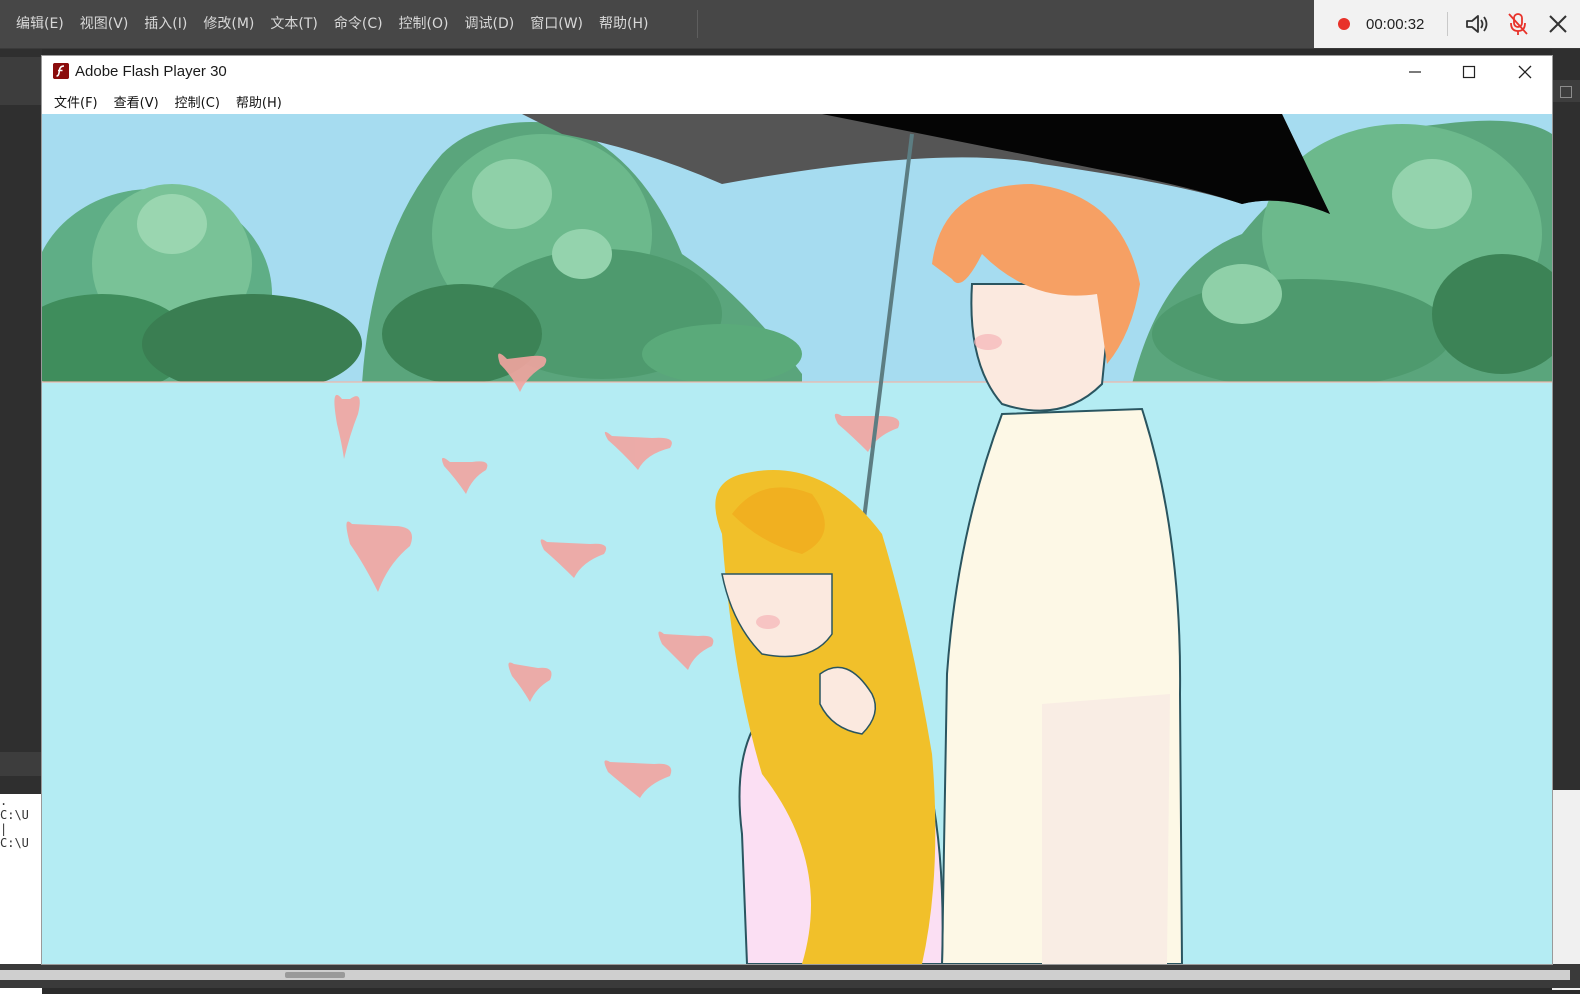 The image size is (1580, 994). I want to click on menu-help: 帮助(H), so click(623, 24).